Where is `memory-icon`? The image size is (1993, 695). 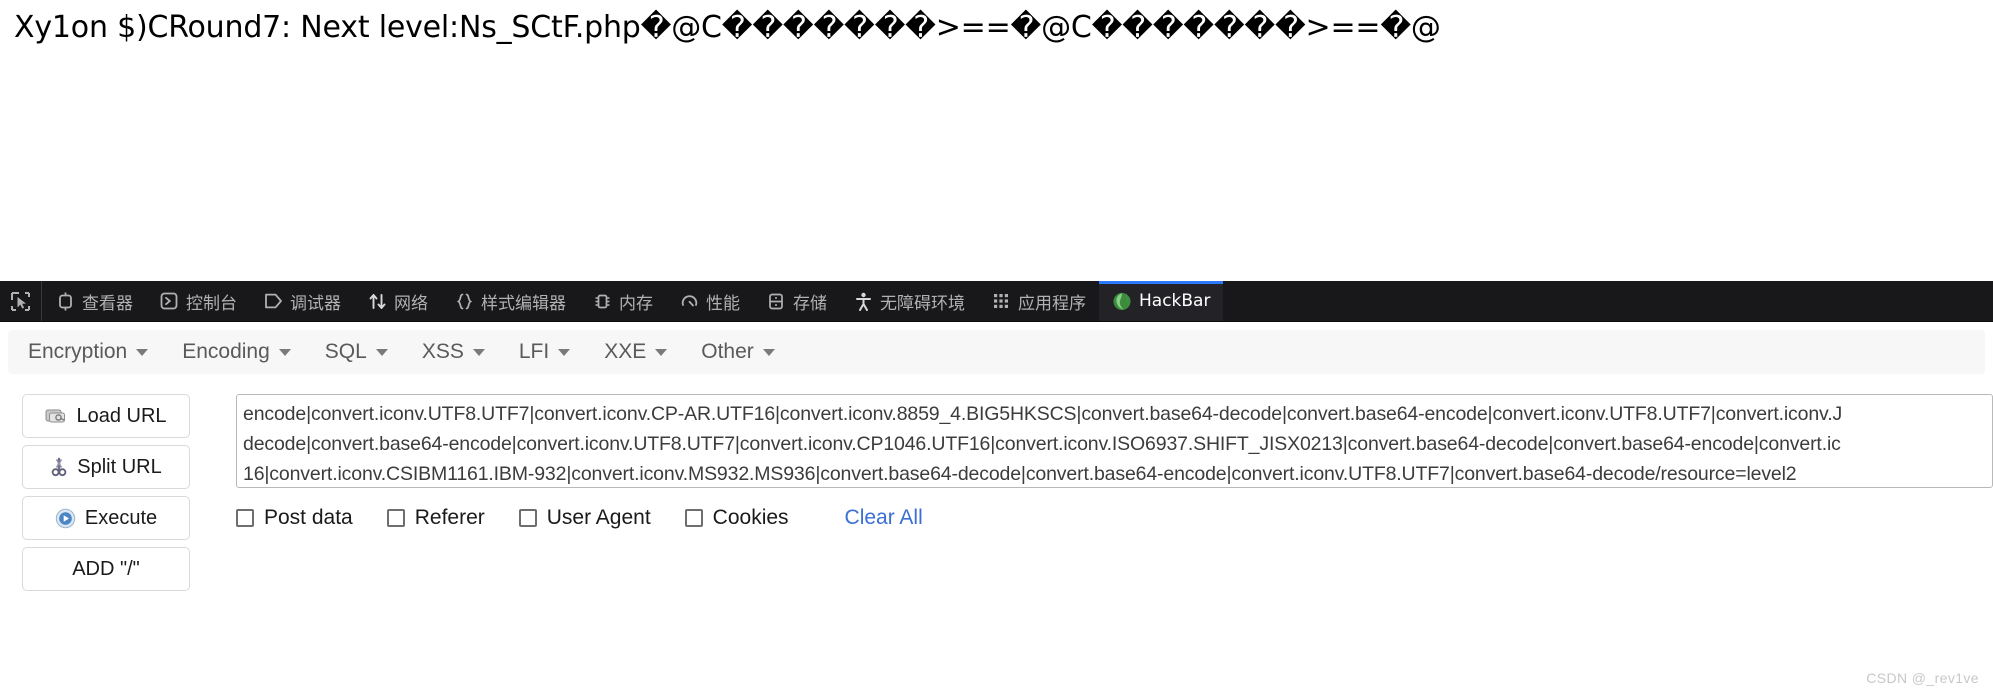
memory-icon is located at coordinates (602, 301).